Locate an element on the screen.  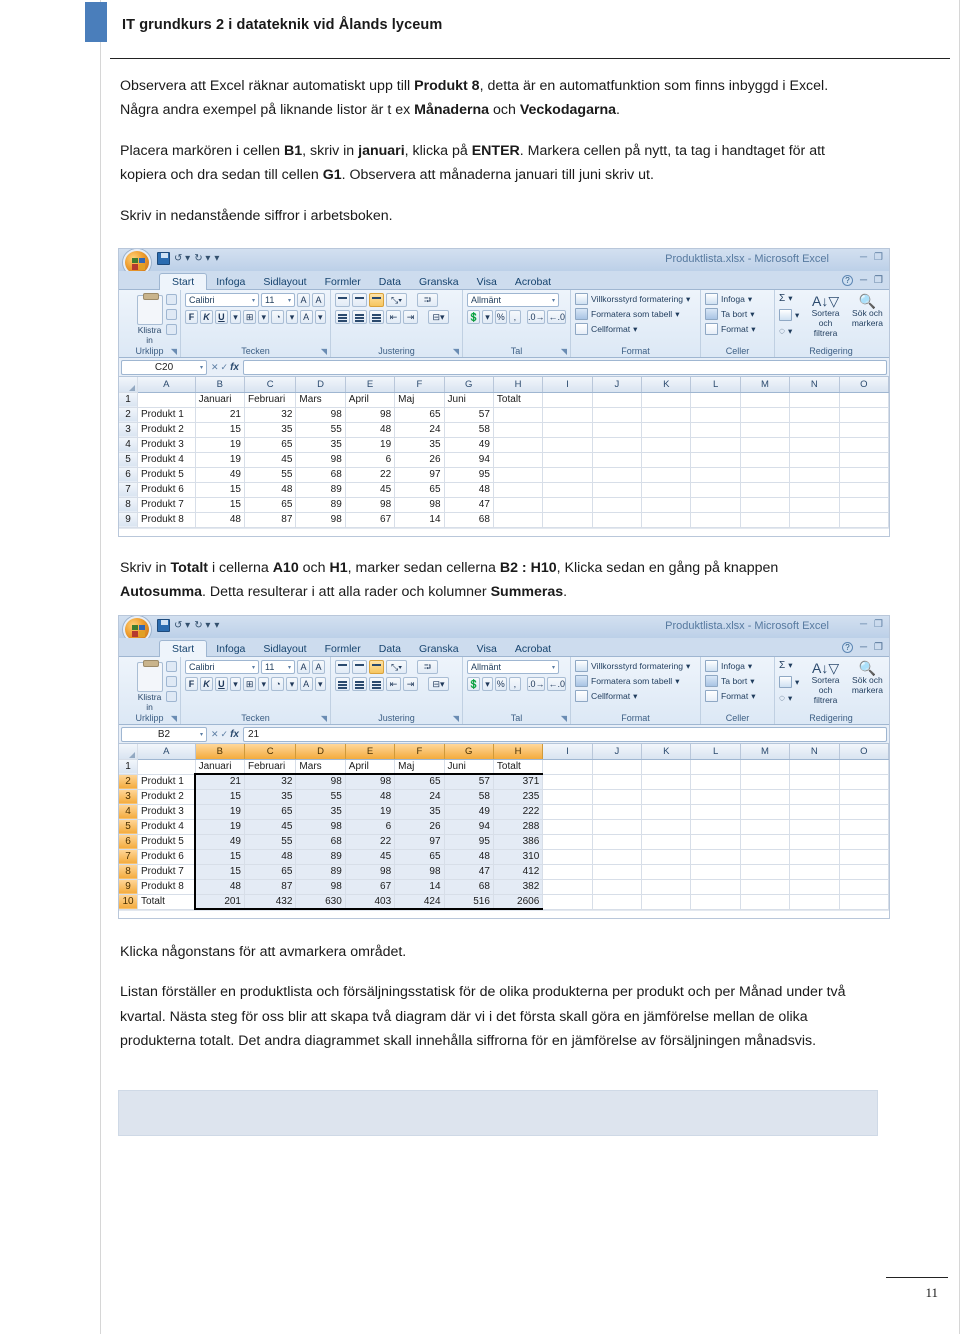
cell-F5: 26 is located at coordinates (419, 827).